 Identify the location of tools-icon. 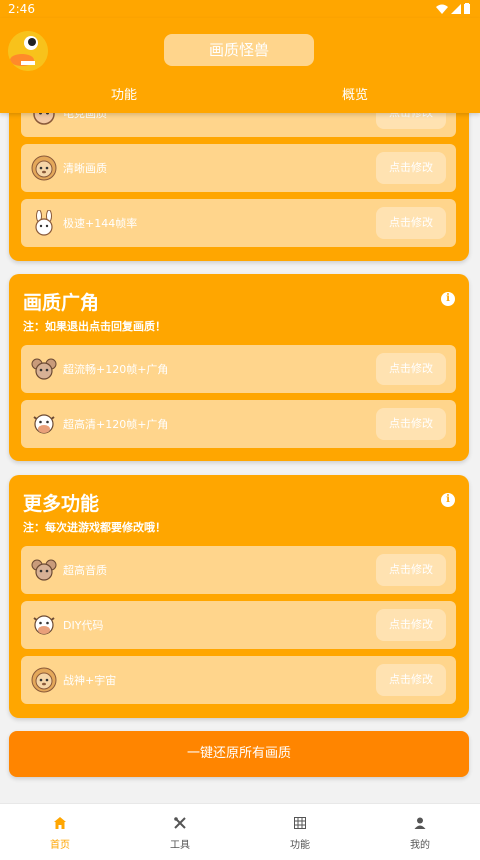
(180, 823).